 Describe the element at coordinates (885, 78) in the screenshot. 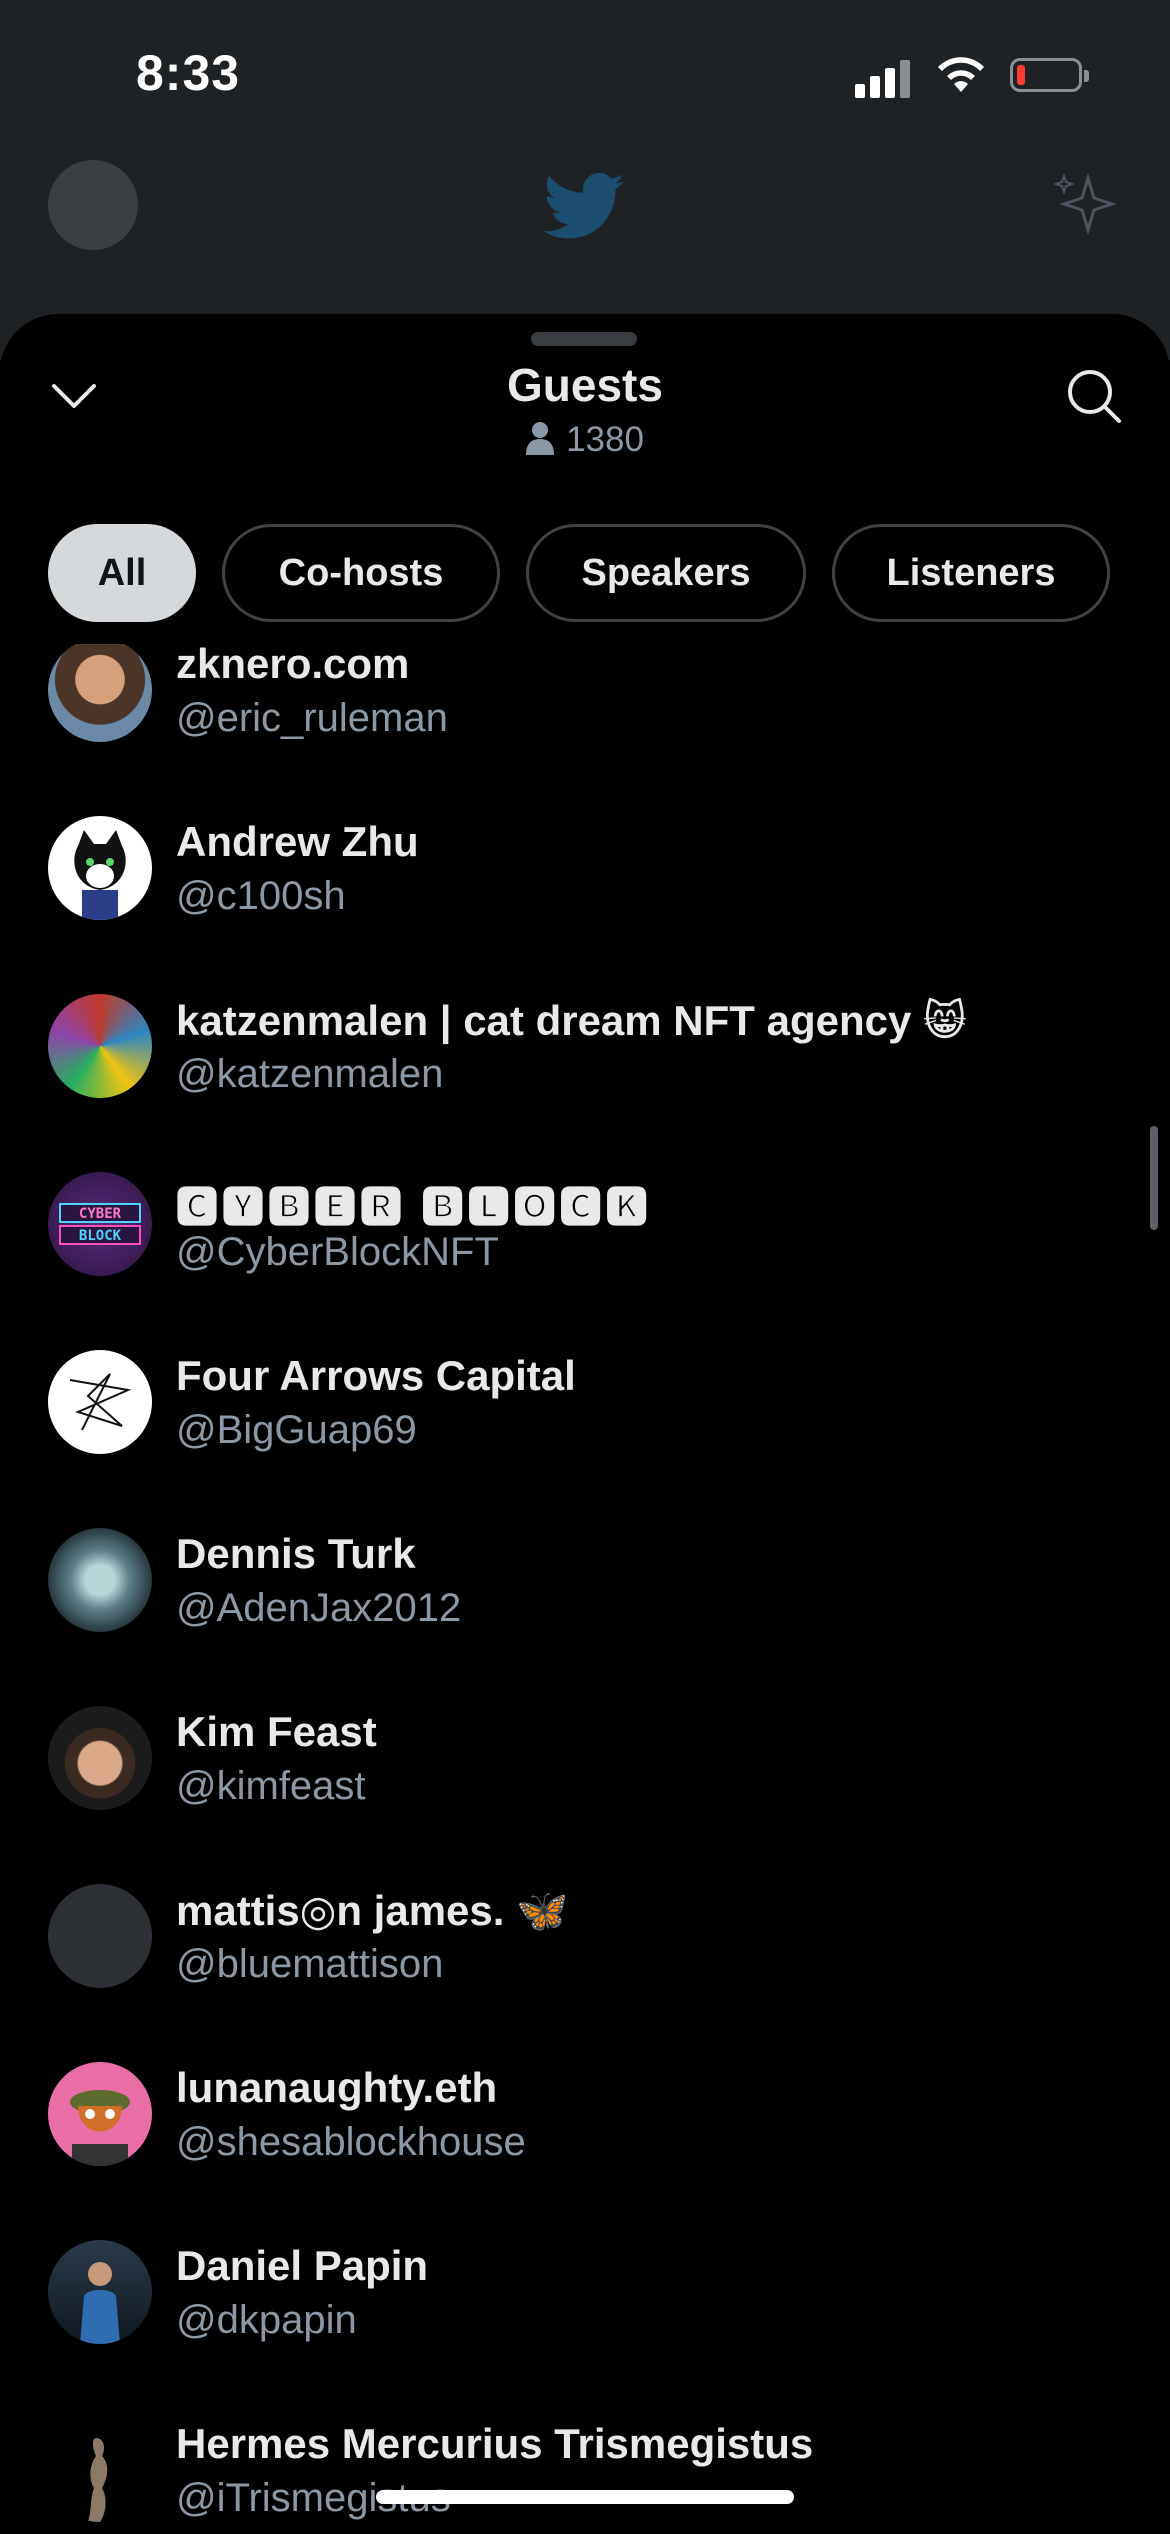

I see `cellular-signal-icon` at that location.